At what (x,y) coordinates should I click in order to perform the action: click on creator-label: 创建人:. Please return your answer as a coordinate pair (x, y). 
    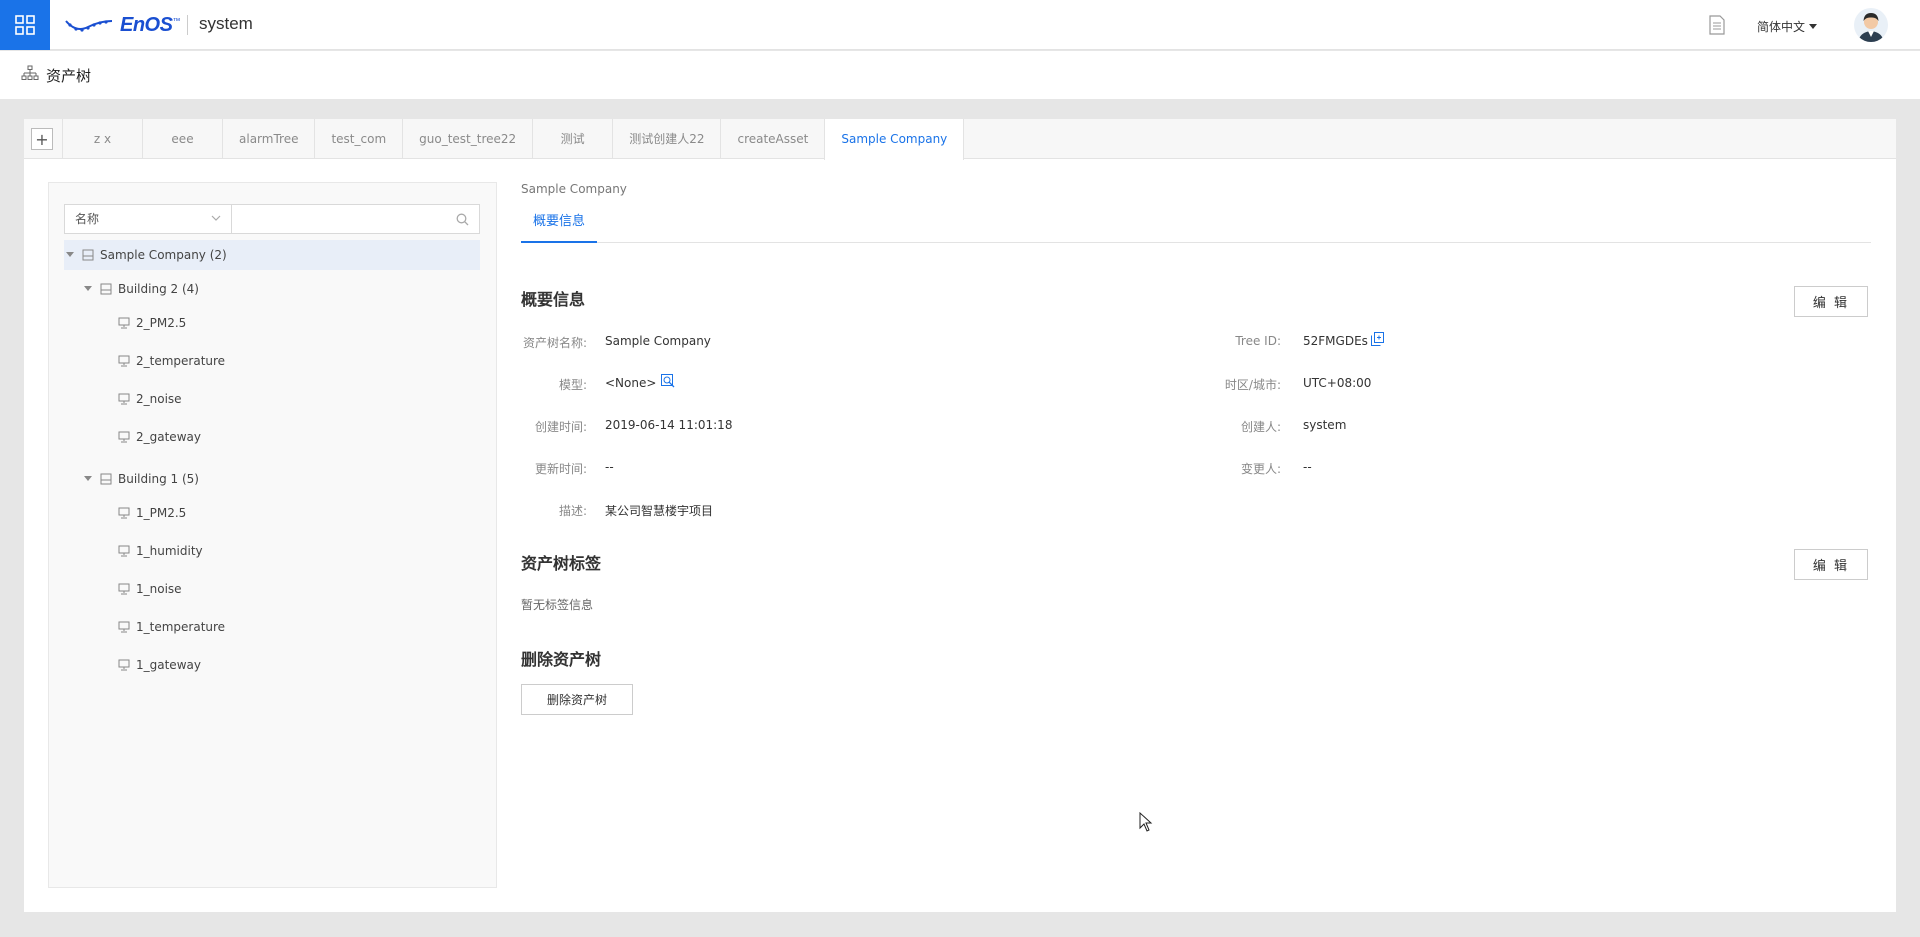
    Looking at the image, I should click on (1260, 427).